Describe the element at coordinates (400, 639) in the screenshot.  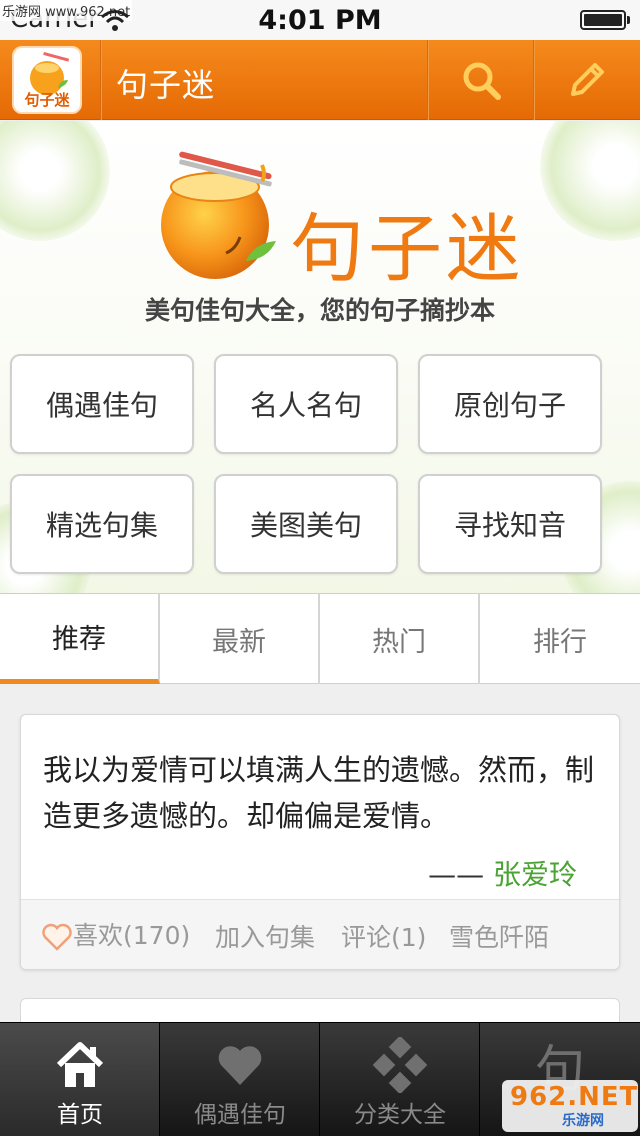
I see `tab-hot: 热门` at that location.